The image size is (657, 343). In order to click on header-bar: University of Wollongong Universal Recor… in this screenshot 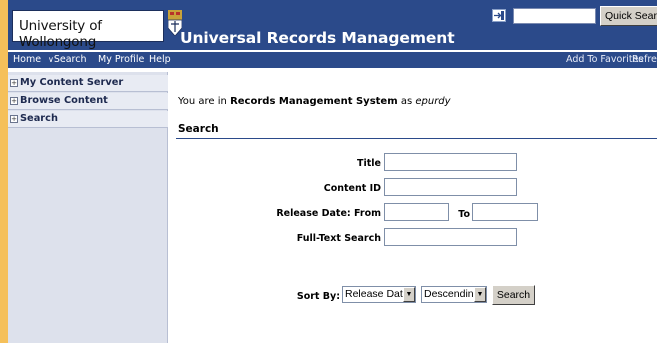, I will do `click(332, 25)`.